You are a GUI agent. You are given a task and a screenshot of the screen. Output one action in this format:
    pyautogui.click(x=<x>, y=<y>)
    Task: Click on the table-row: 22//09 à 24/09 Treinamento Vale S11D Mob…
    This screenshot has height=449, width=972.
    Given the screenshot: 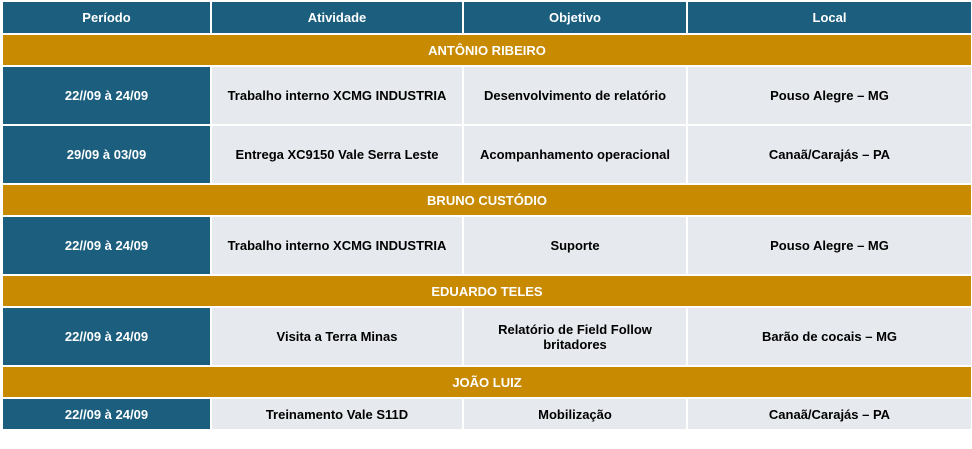 What is the action you would take?
    pyautogui.click(x=486, y=414)
    